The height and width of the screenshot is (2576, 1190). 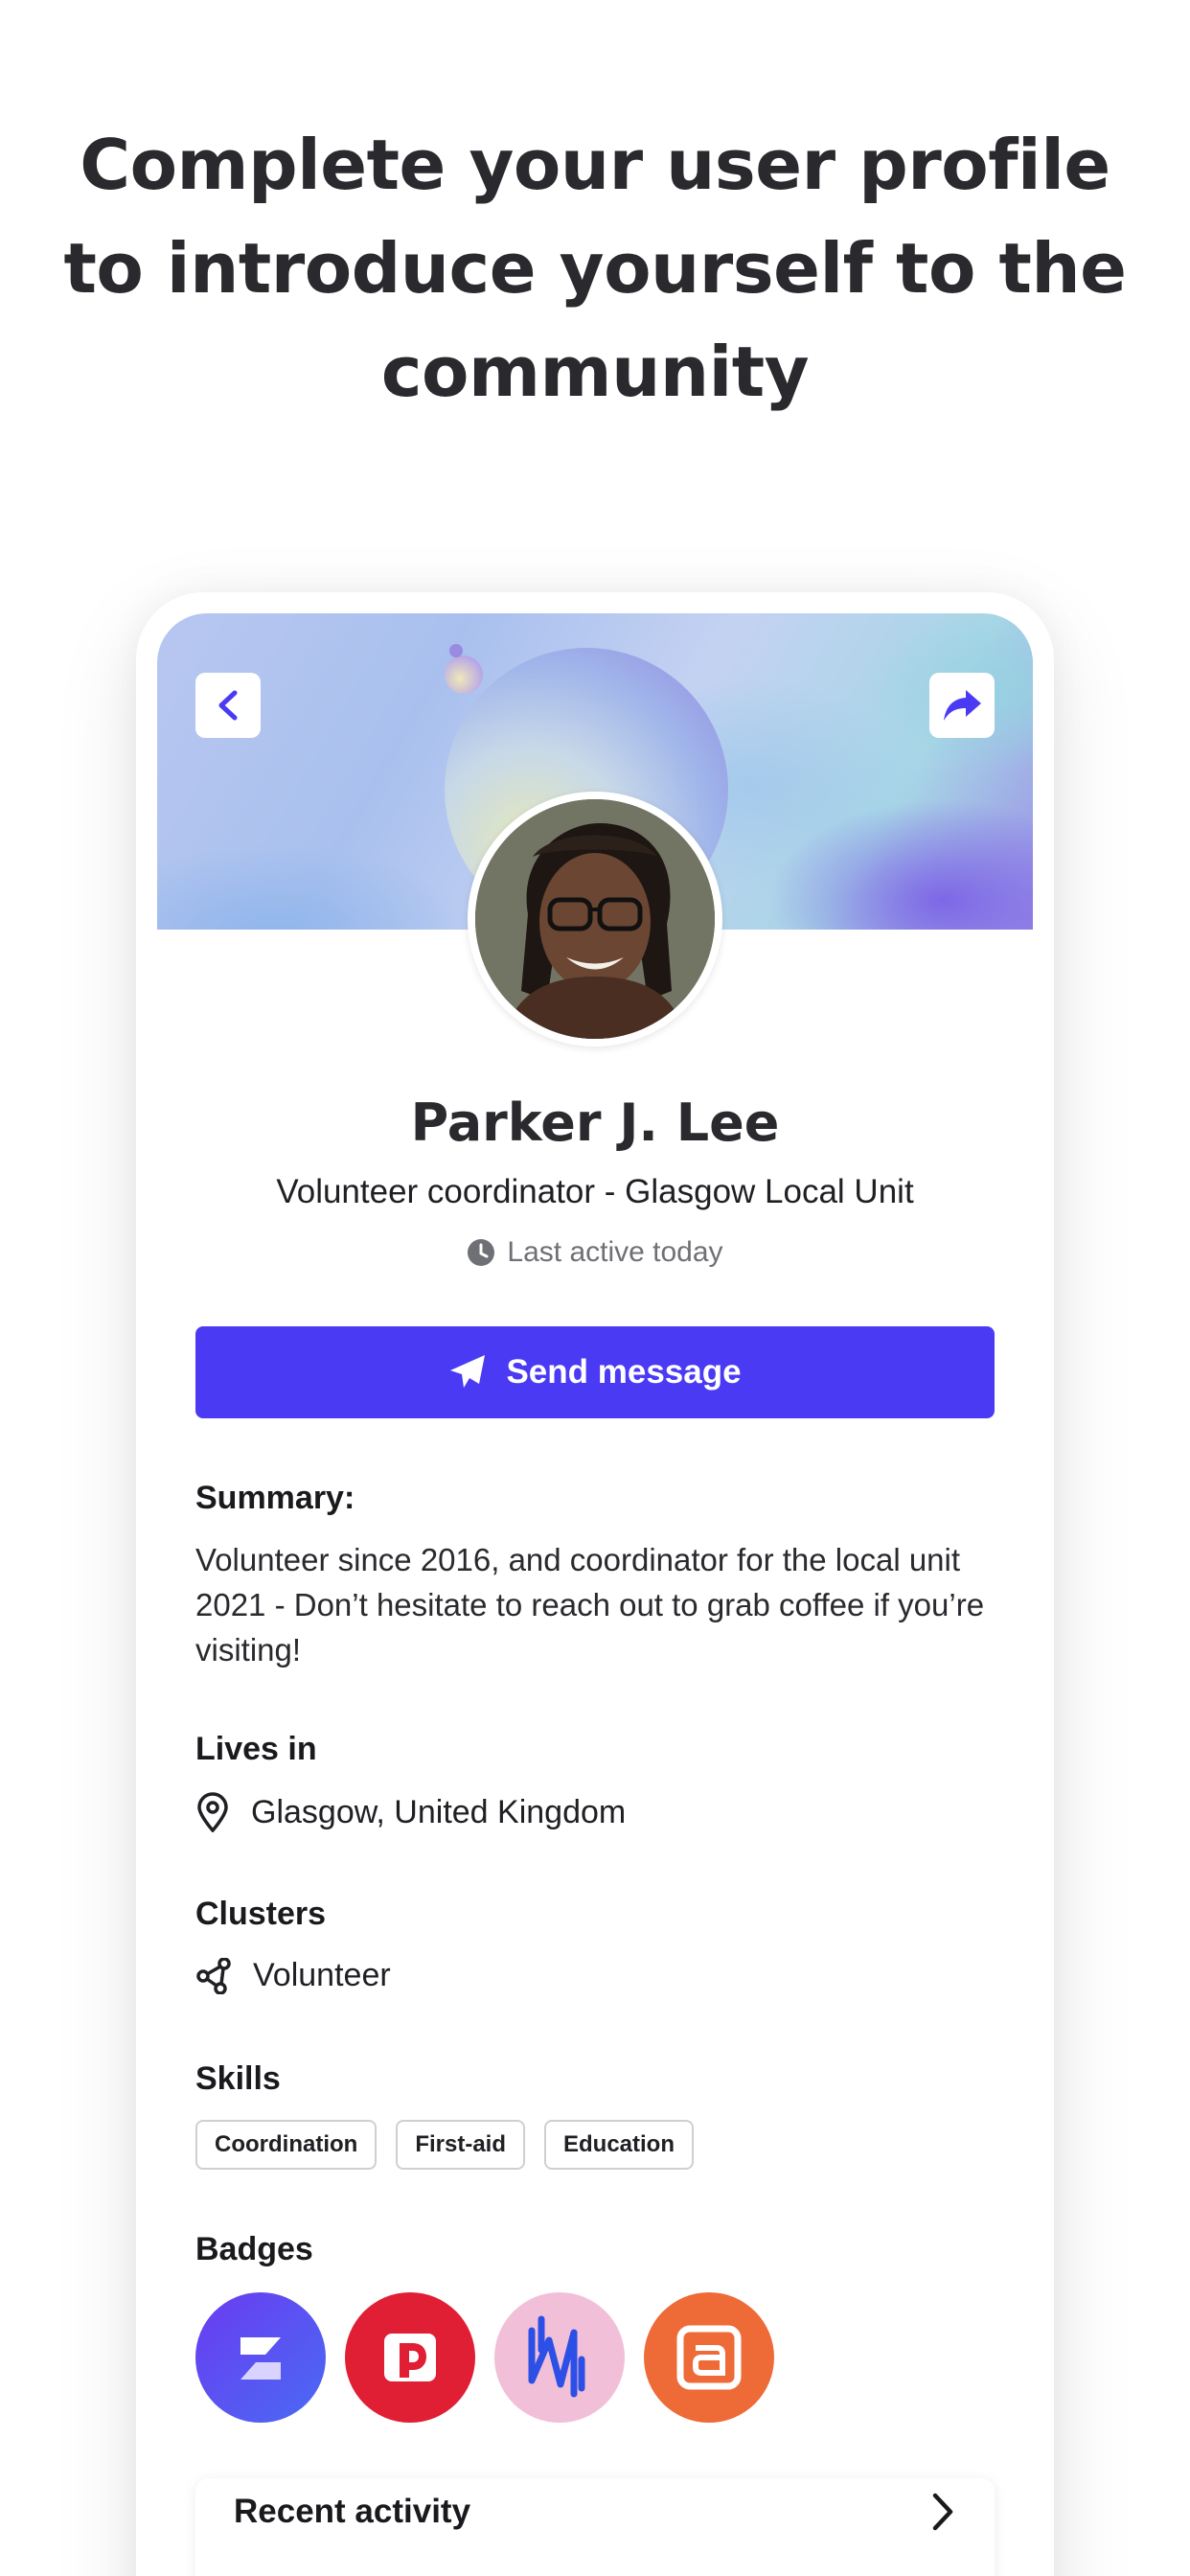 What do you see at coordinates (261, 1914) in the screenshot?
I see `clusters-label: Clusters` at bounding box center [261, 1914].